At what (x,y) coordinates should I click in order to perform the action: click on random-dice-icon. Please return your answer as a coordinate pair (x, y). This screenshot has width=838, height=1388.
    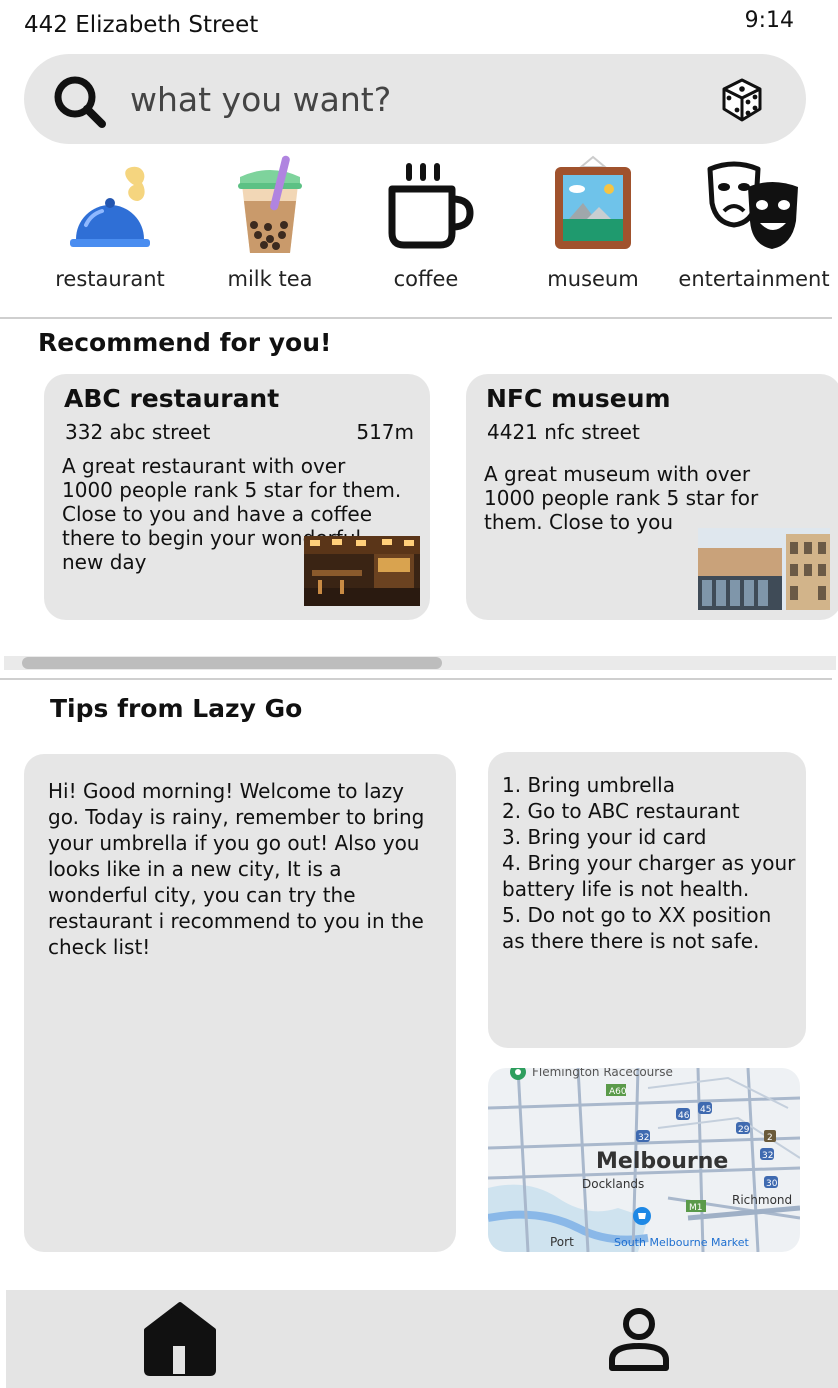
    Looking at the image, I should click on (742, 100).